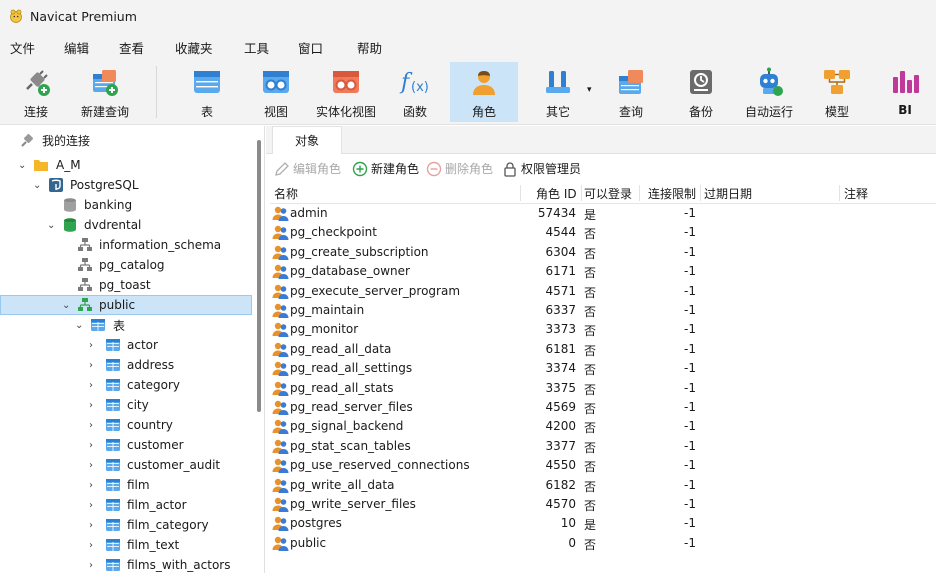 Image resolution: width=936 pixels, height=573 pixels. What do you see at coordinates (837, 92) in the screenshot?
I see `model-button: 模型` at bounding box center [837, 92].